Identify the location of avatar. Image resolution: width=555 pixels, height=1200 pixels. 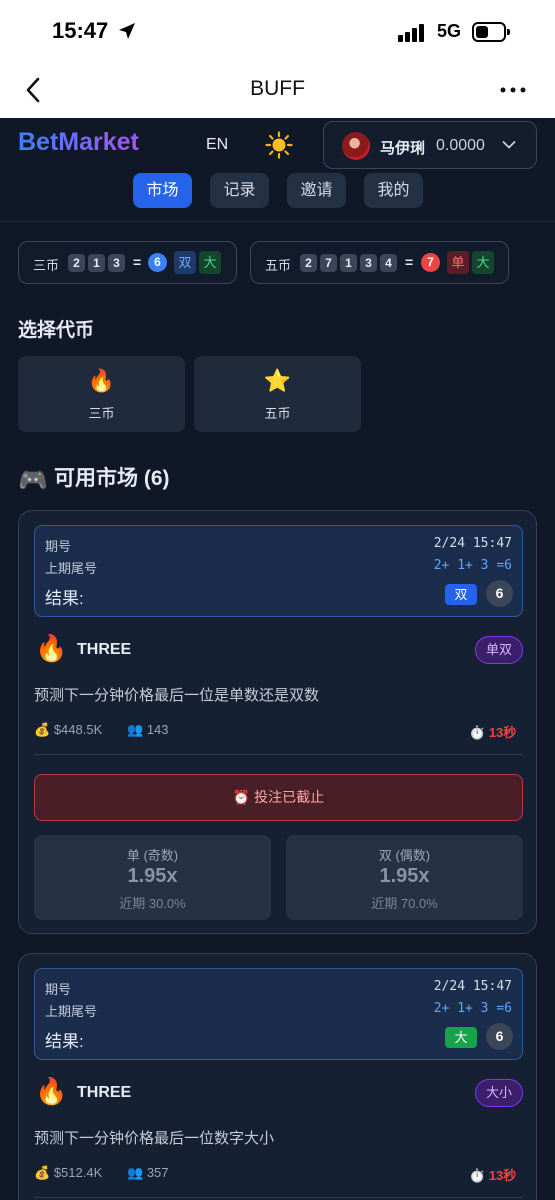
(356, 146).